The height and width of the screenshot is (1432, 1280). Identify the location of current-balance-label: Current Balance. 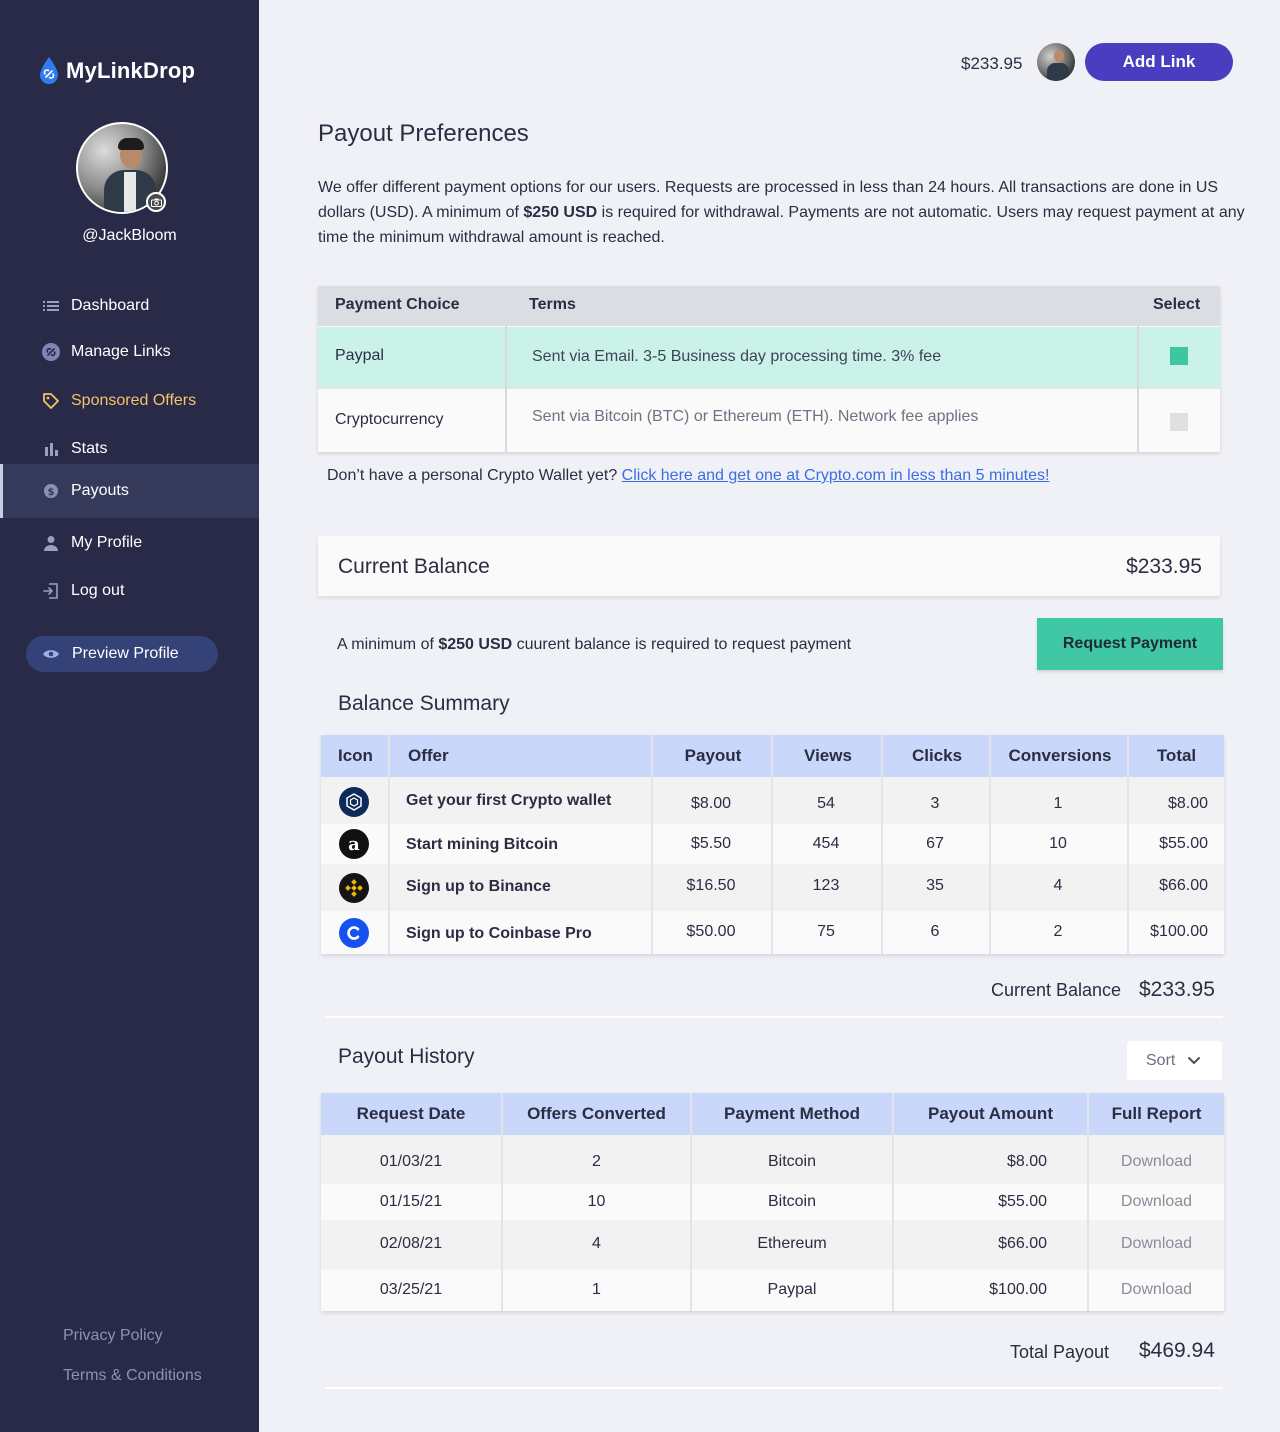
(414, 566).